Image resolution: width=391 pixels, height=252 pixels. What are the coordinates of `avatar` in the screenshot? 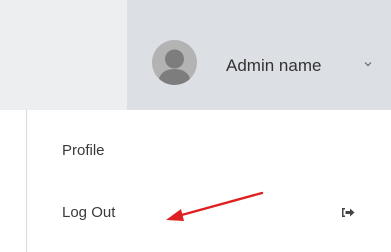 It's located at (174, 62).